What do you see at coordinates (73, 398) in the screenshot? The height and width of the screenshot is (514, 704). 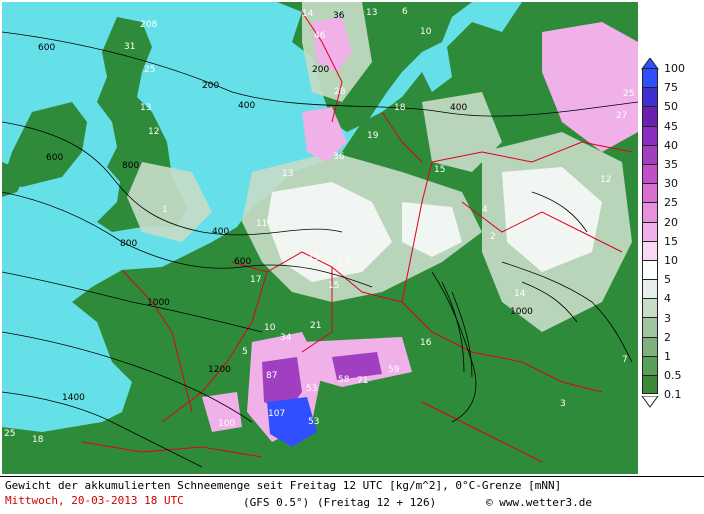 I see `contour-label: 1400` at bounding box center [73, 398].